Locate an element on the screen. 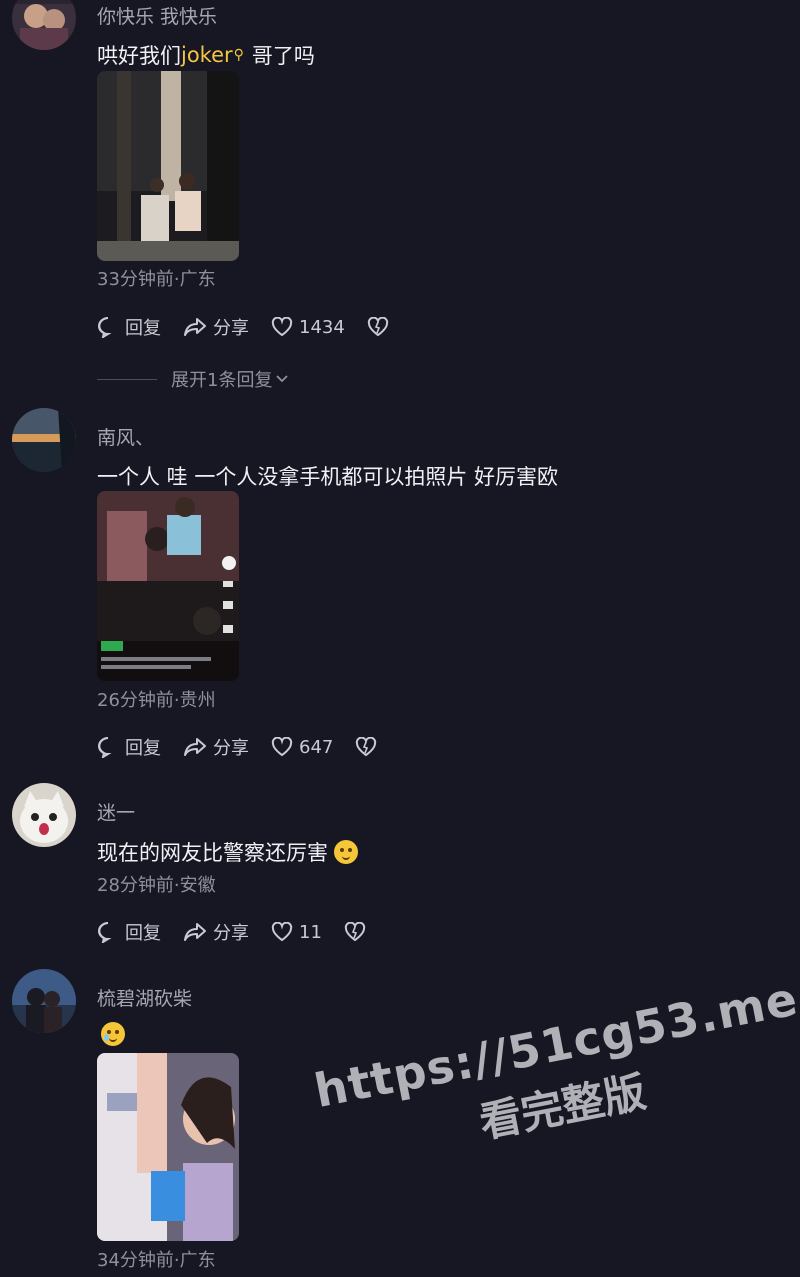 The height and width of the screenshot is (1277, 800). comment-meta: 26分钟前·贵州 is located at coordinates (156, 700).